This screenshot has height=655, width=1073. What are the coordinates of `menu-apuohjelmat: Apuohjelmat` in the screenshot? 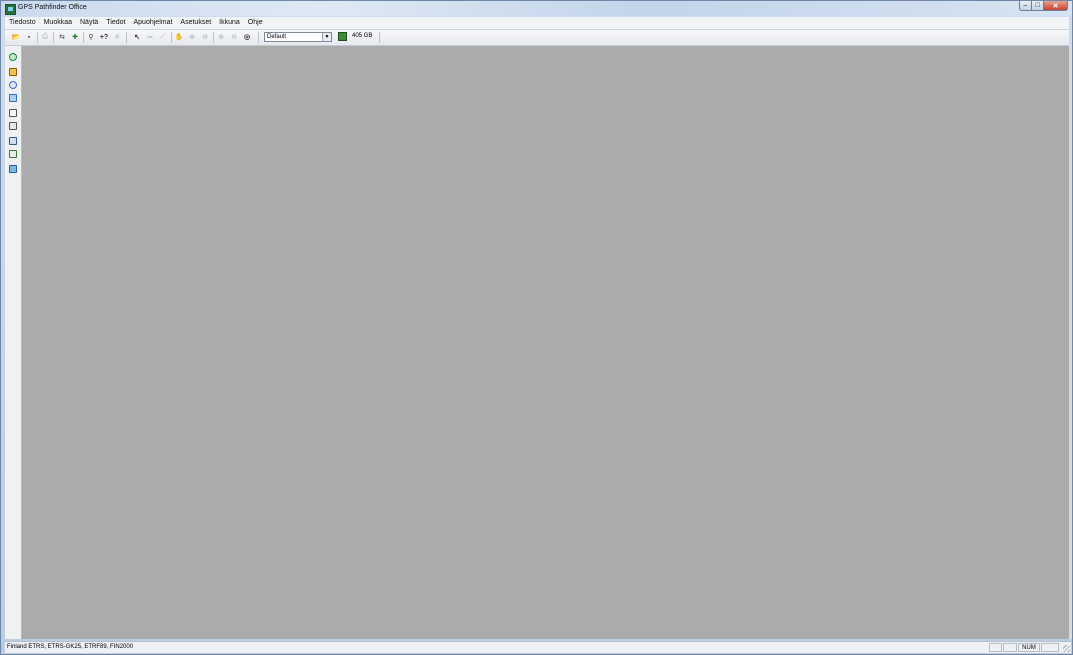 It's located at (153, 23).